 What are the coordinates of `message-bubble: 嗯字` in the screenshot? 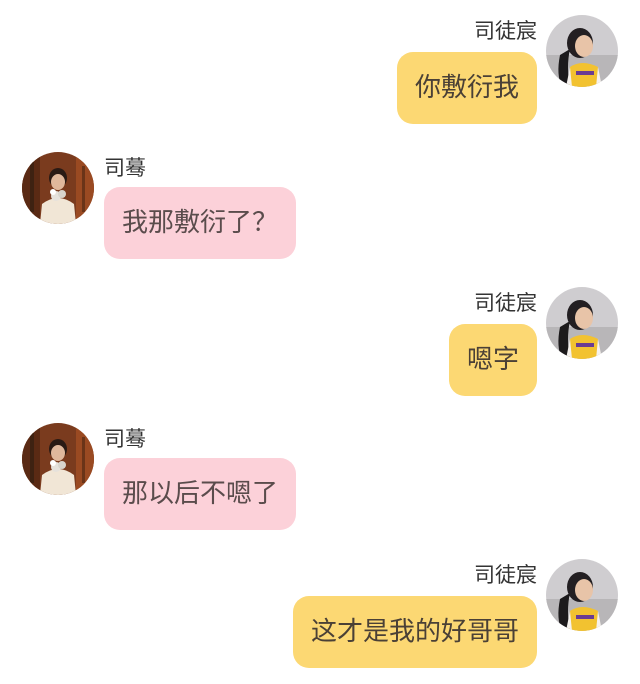 It's located at (492, 360).